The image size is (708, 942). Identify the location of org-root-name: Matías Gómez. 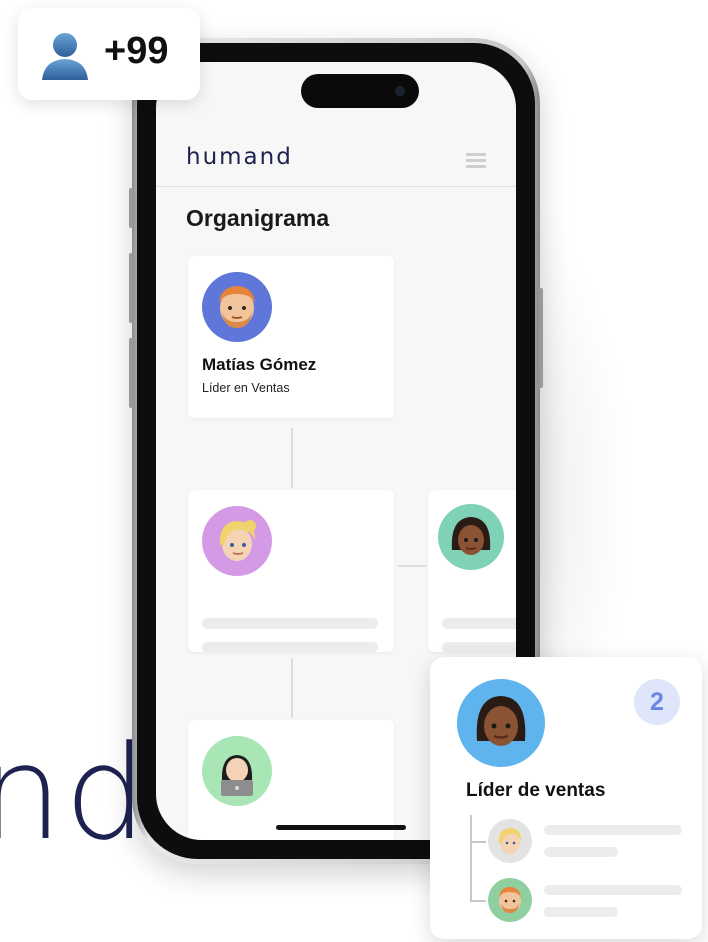
(259, 364).